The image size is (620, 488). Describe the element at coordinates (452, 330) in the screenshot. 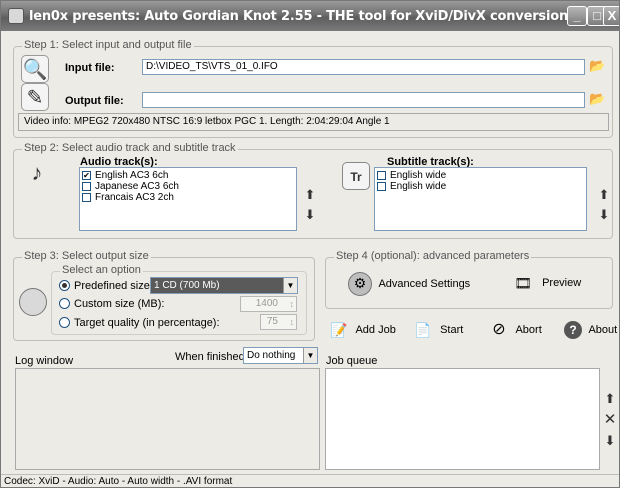

I see `start-label: Start` at that location.